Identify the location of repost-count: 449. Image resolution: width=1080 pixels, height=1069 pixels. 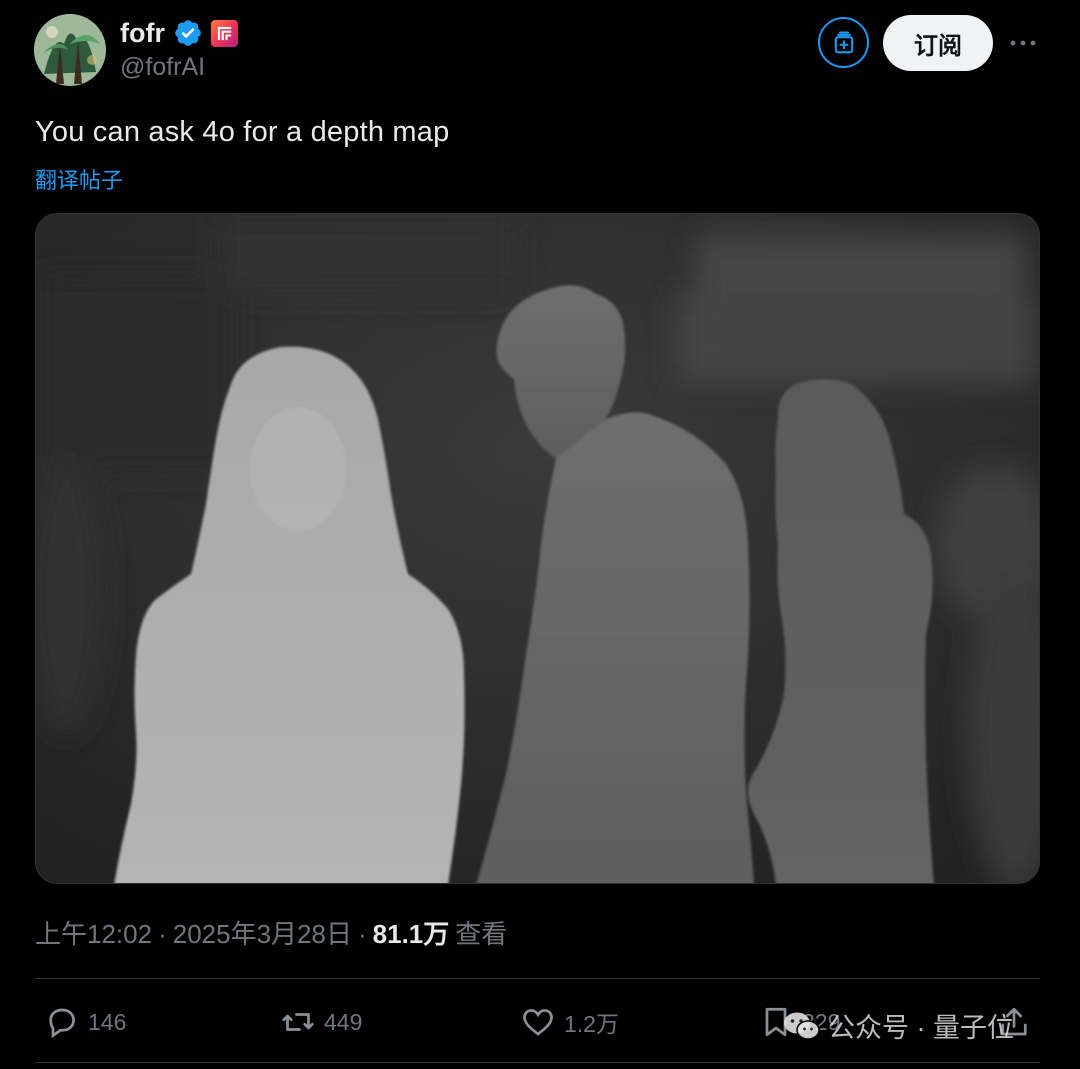
(343, 1021).